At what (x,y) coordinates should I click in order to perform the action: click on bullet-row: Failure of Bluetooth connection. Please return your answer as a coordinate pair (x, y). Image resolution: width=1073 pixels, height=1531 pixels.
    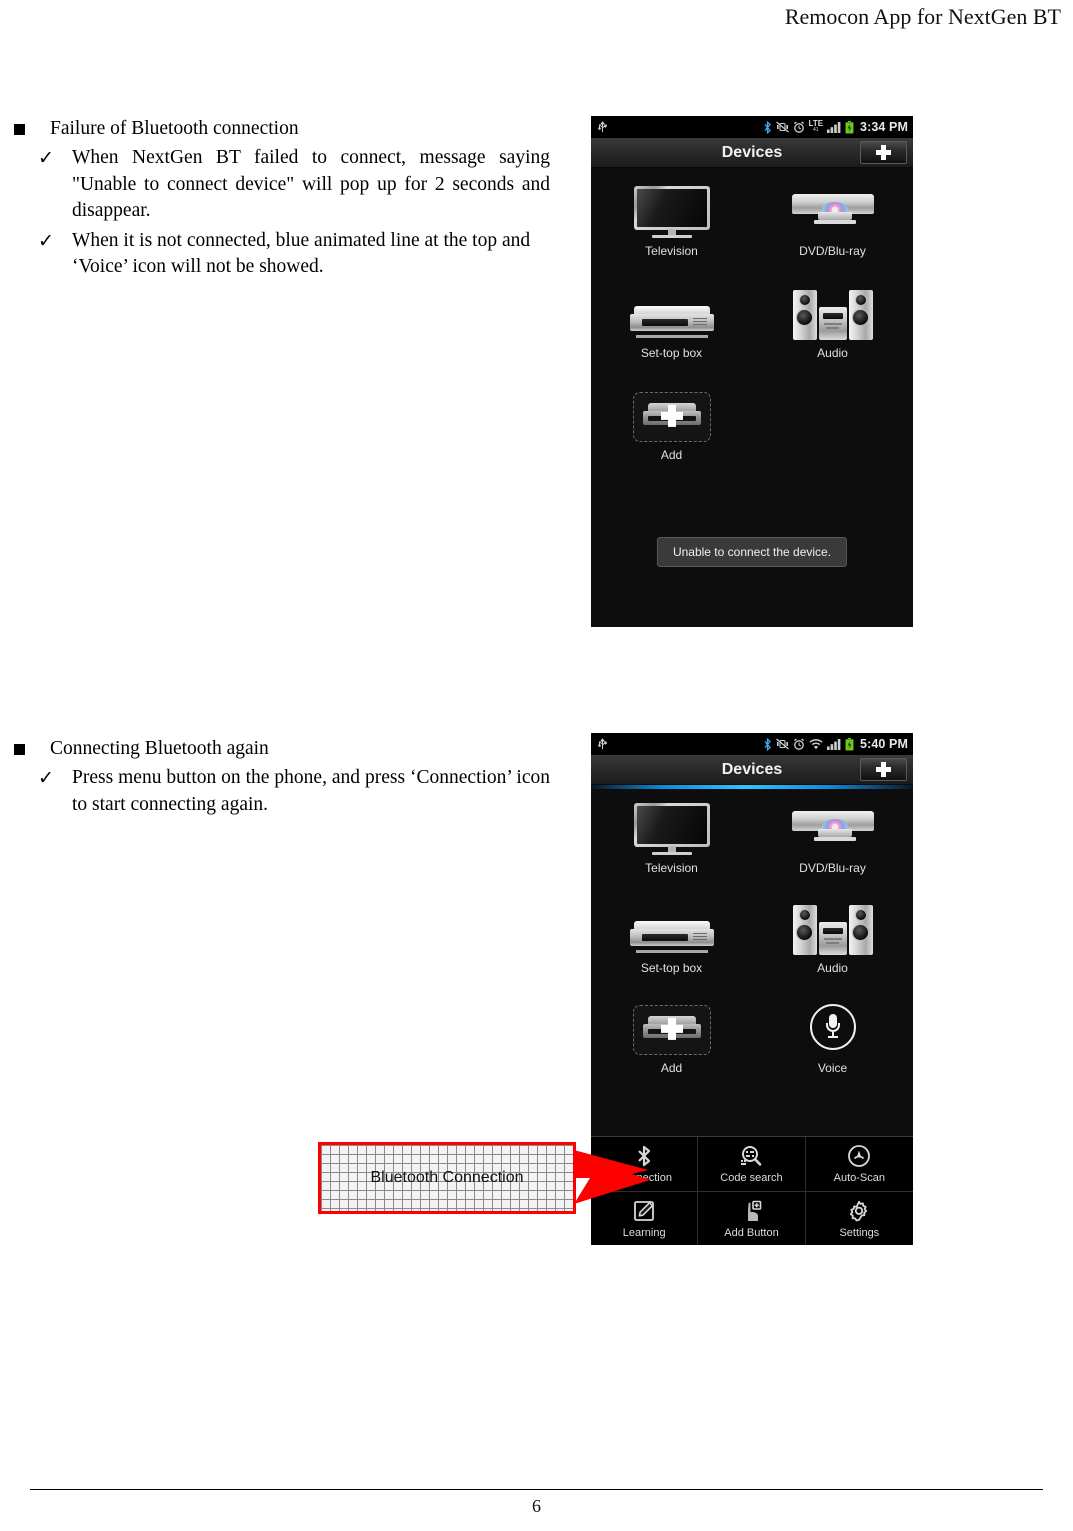
    Looking at the image, I should click on (275, 129).